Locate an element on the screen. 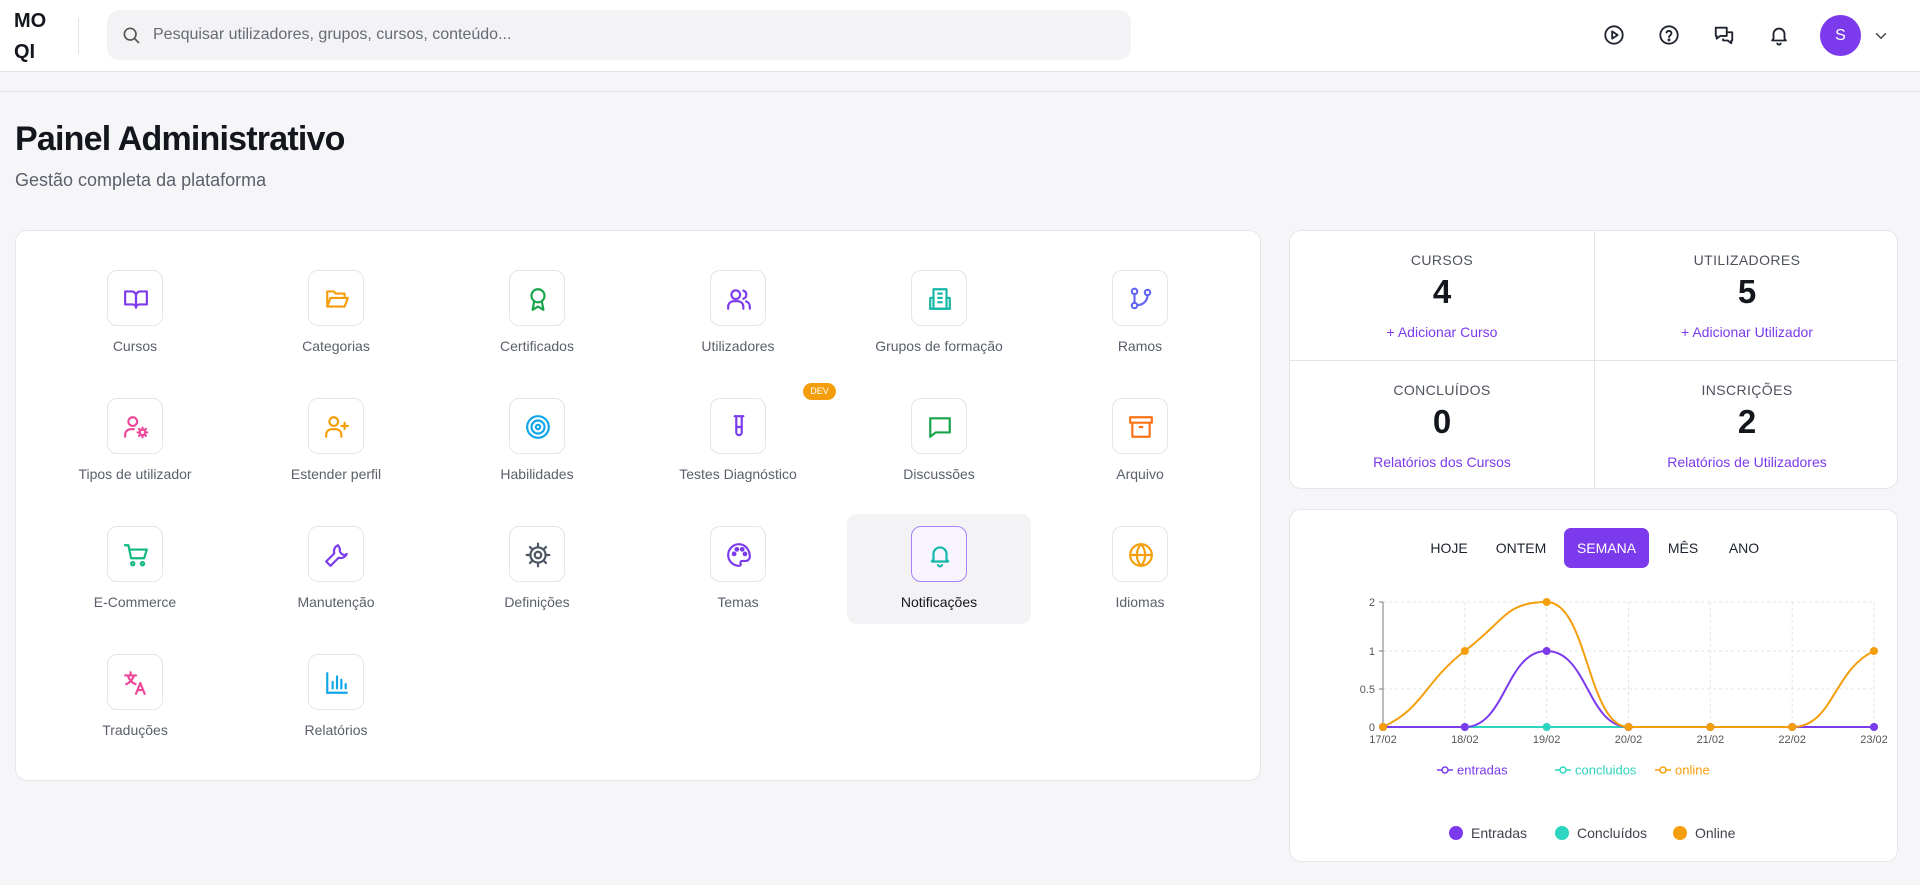  stat-inscricoes: INSCRIÇÕES 2 Relatórios de Utilizadores is located at coordinates (1746, 424).